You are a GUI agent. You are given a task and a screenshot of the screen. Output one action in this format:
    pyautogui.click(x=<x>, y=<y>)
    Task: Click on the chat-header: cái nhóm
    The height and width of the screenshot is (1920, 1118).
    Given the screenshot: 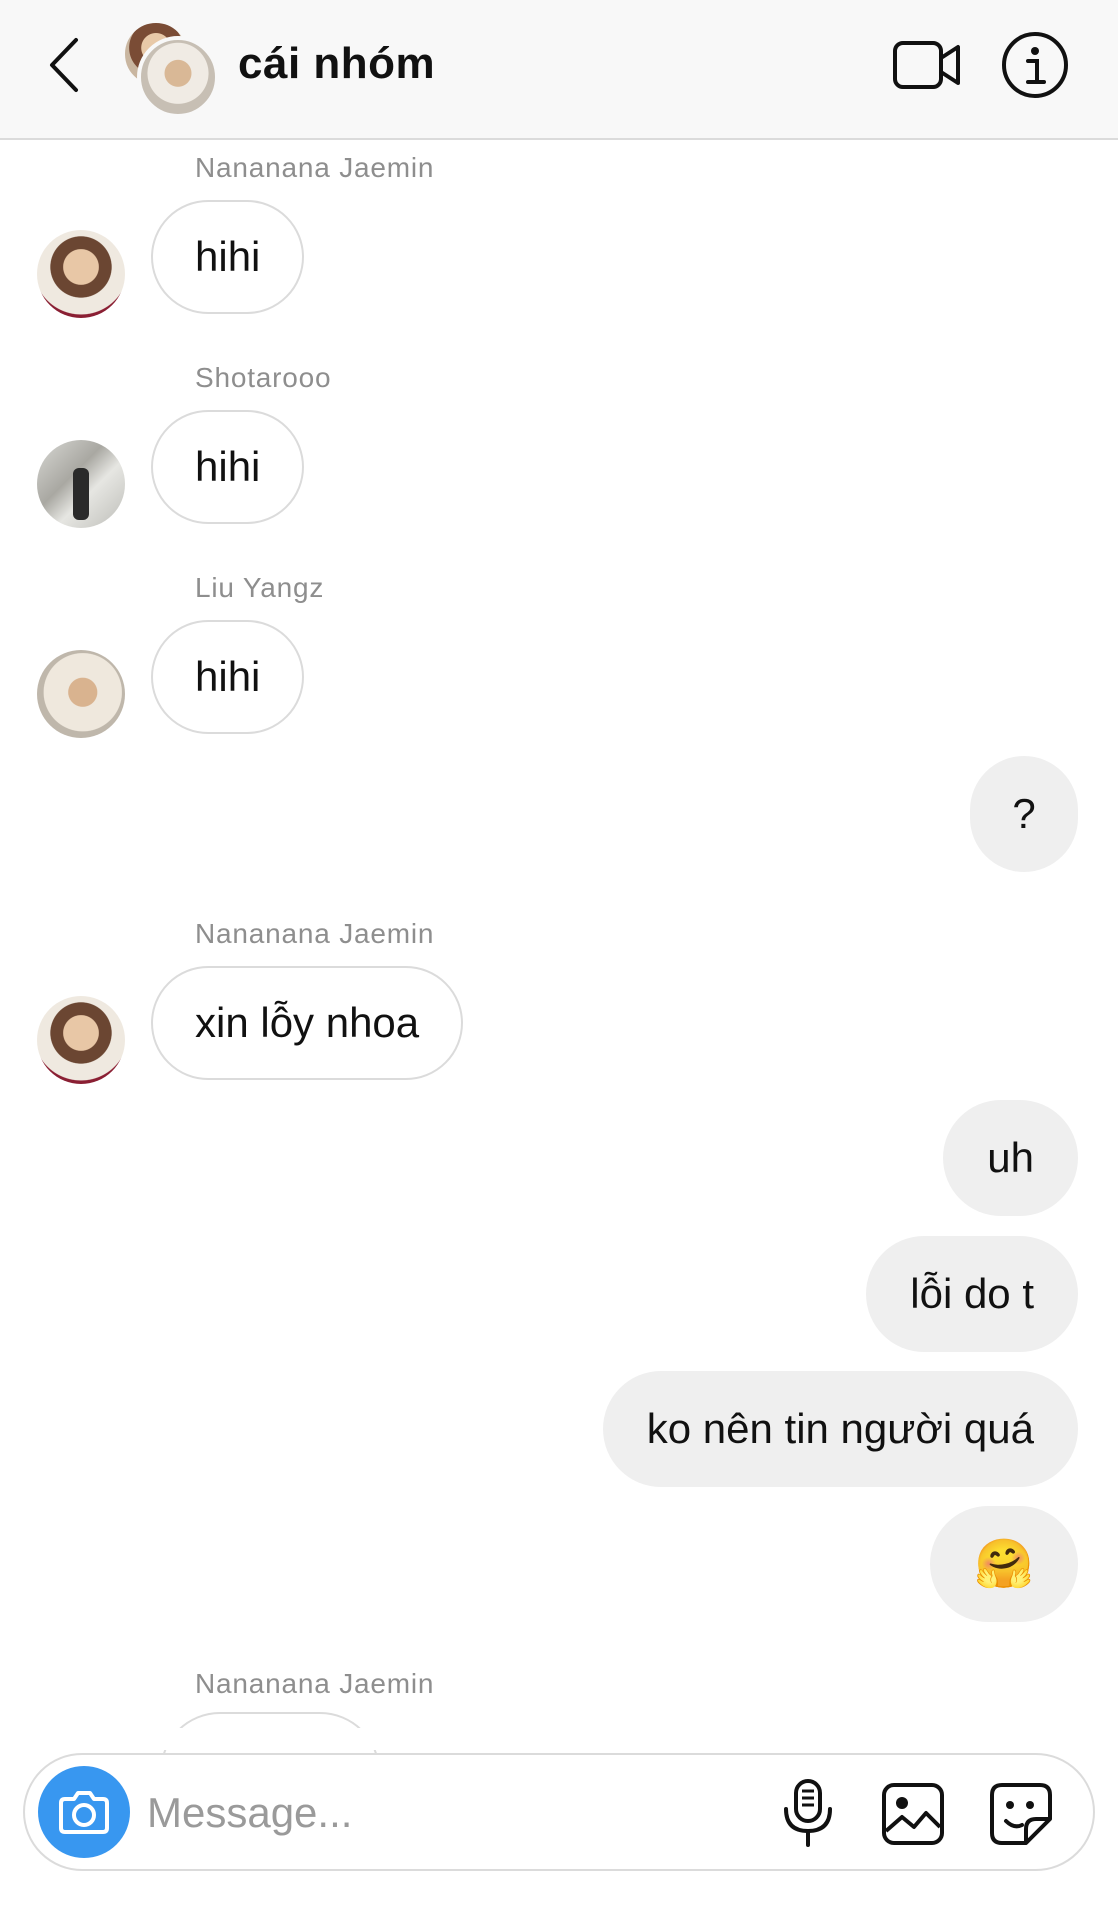 What is the action you would take?
    pyautogui.click(x=559, y=70)
    